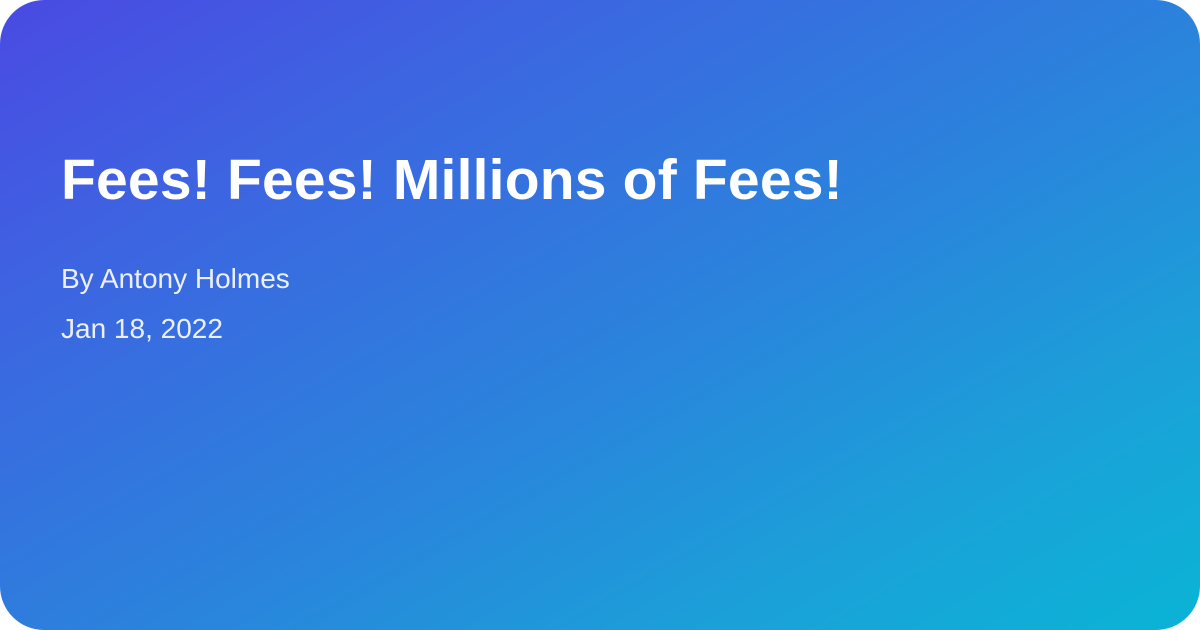 Image resolution: width=1200 pixels, height=630 pixels. Describe the element at coordinates (175, 278) in the screenshot. I see `post-author: By Antony Holmes` at that location.